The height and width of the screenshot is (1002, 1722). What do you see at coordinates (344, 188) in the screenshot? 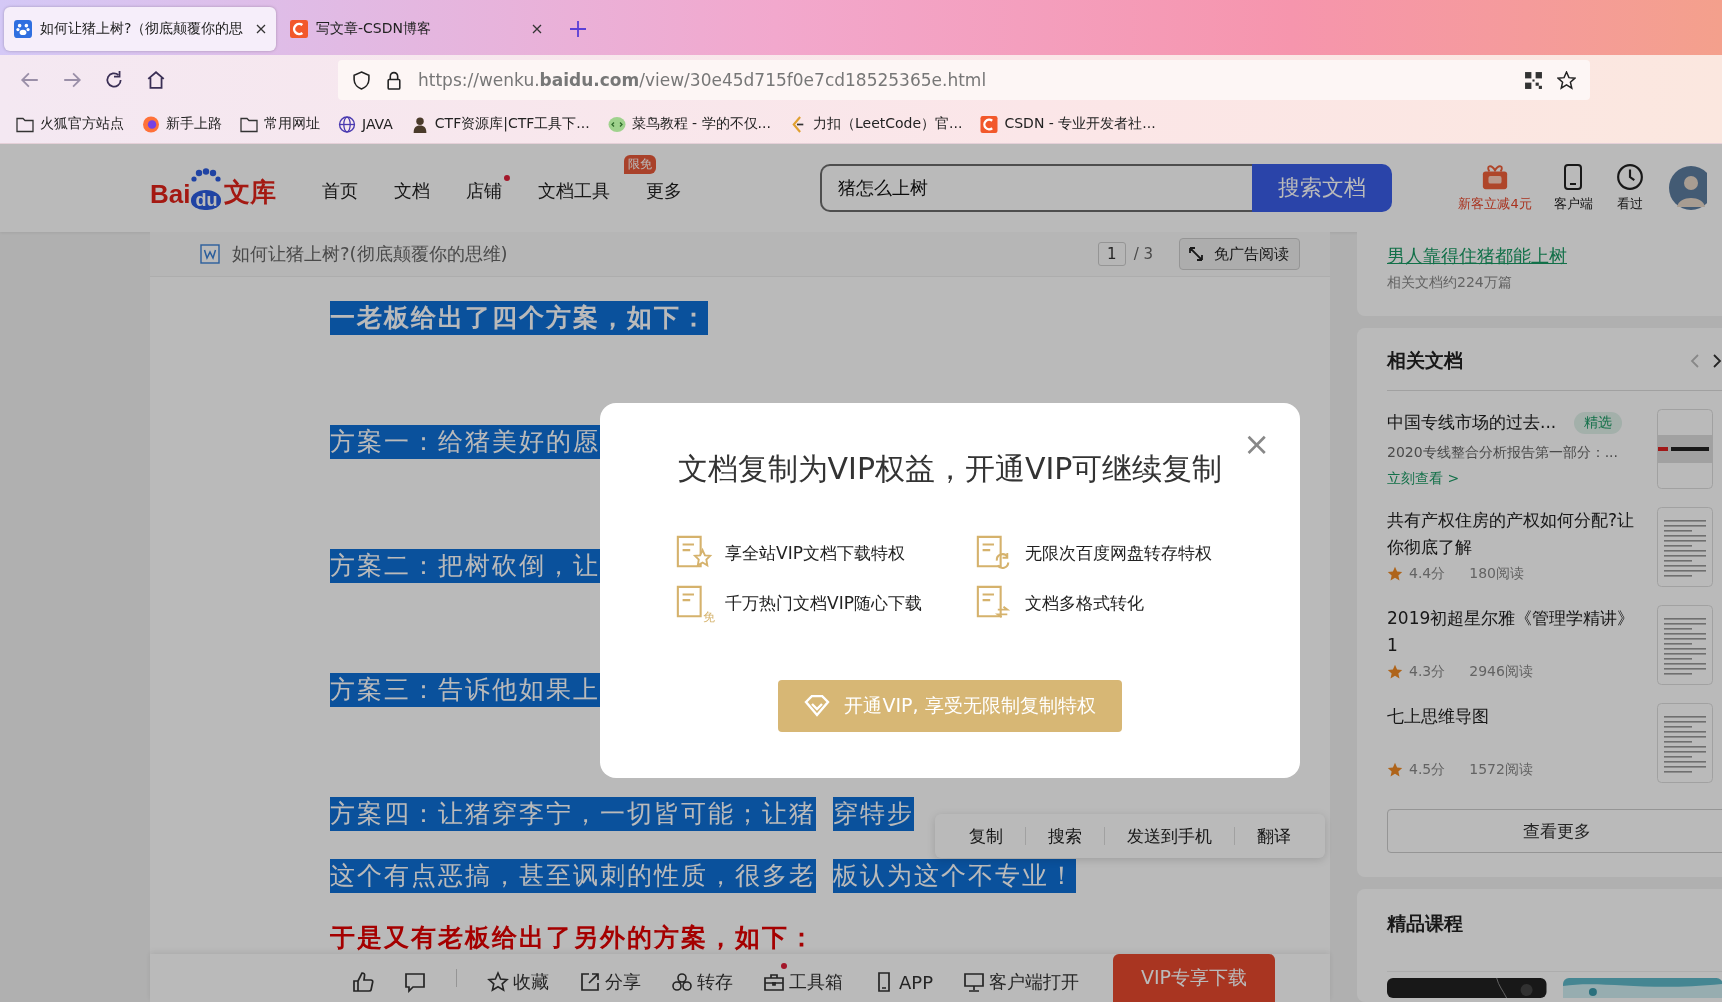
I see `nav-link: 首页` at bounding box center [344, 188].